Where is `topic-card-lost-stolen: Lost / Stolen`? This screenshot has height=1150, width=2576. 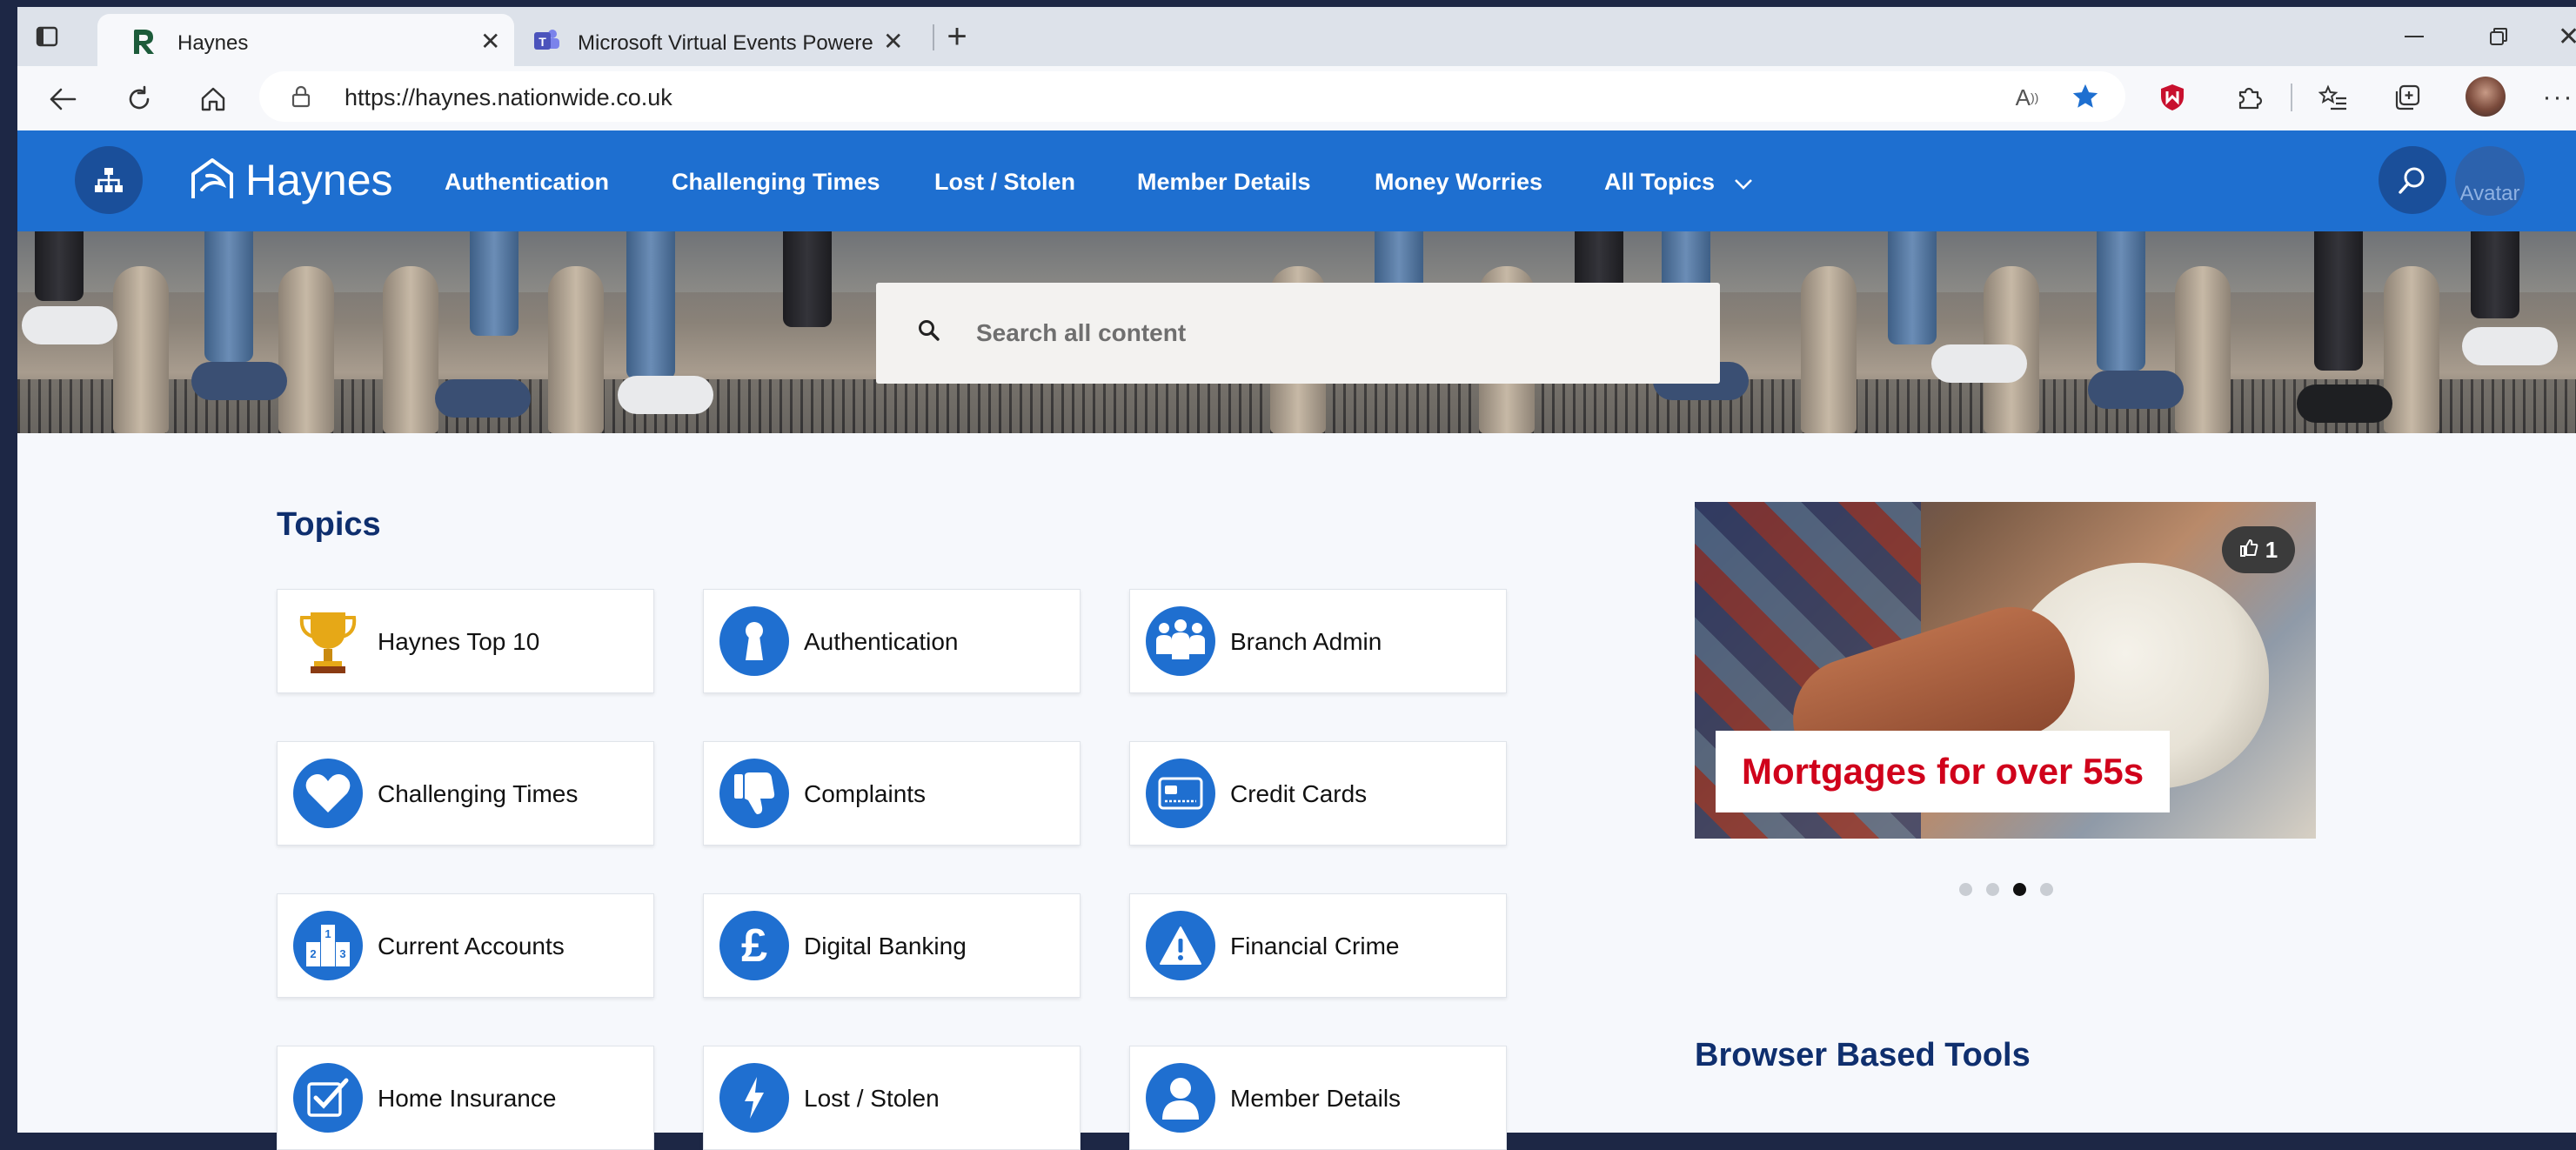 topic-card-lost-stolen: Lost / Stolen is located at coordinates (892, 1098).